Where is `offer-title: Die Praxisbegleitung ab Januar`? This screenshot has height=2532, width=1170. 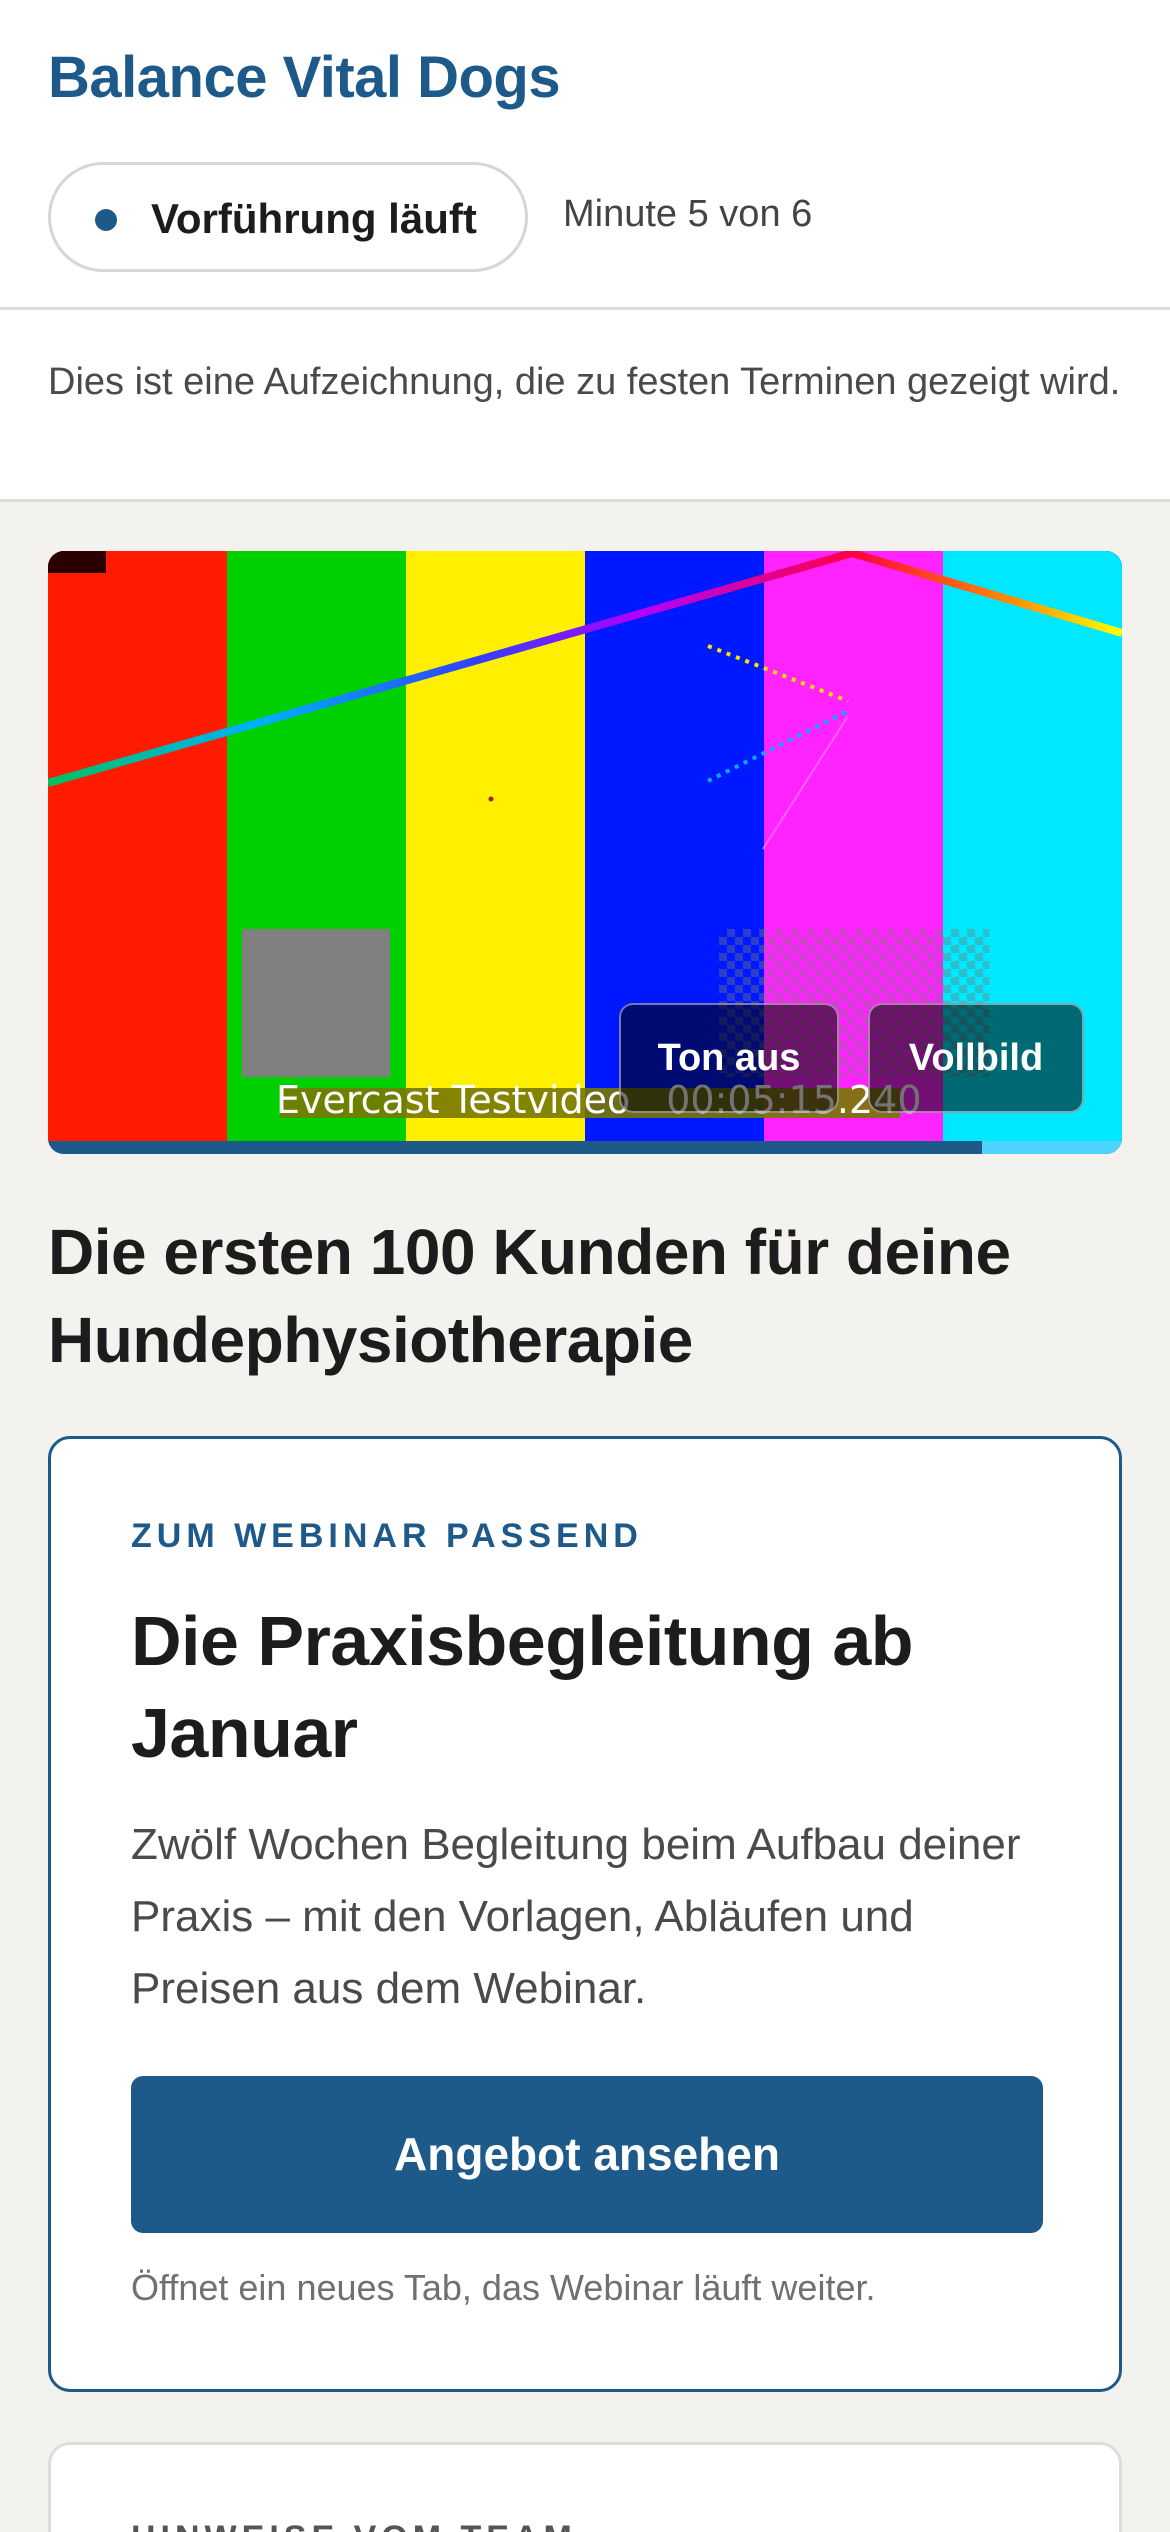
offer-title: Die Praxisbegleitung ab Januar is located at coordinates (522, 1687).